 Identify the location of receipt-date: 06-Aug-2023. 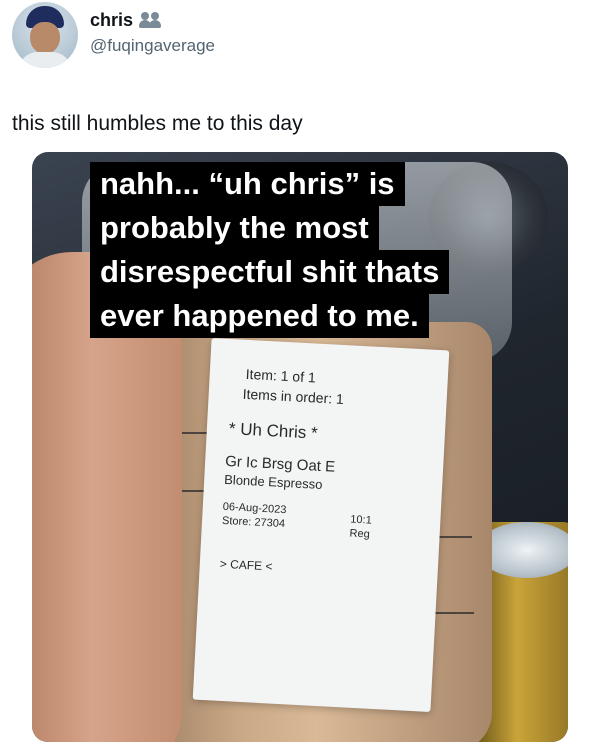
(254, 508).